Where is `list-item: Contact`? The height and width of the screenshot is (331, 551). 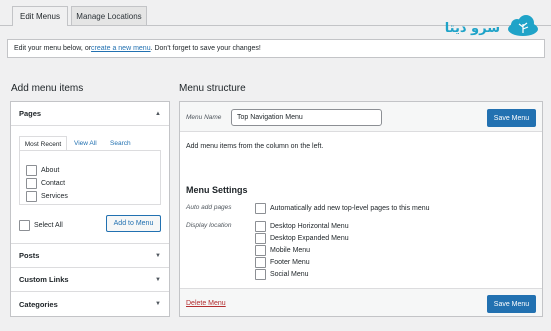 list-item: Contact is located at coordinates (45, 183).